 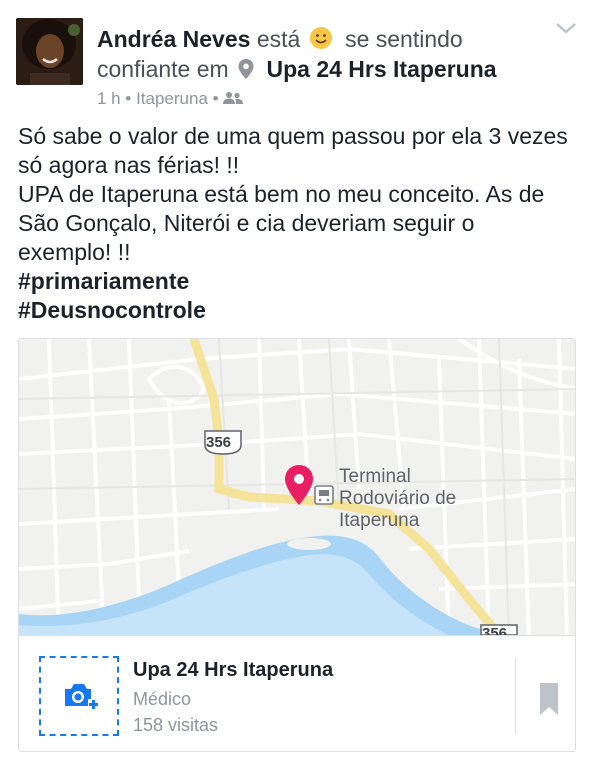 I want to click on add-photo-button, so click(x=79, y=696).